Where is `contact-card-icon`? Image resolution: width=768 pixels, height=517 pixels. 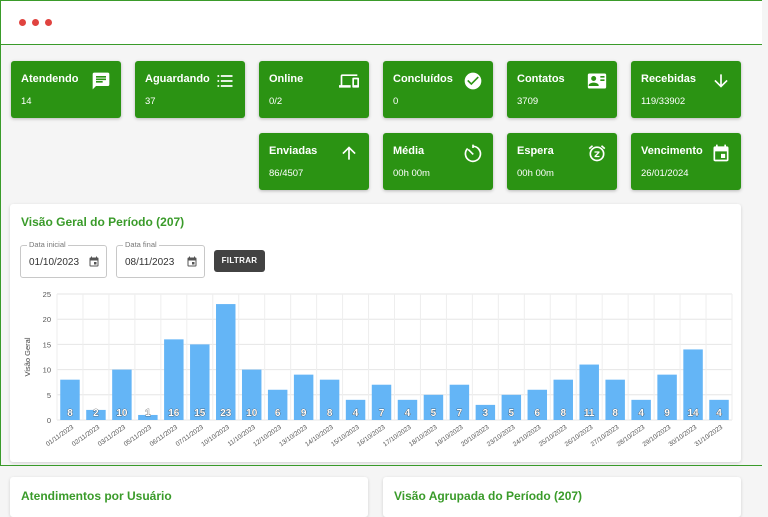 contact-card-icon is located at coordinates (597, 81).